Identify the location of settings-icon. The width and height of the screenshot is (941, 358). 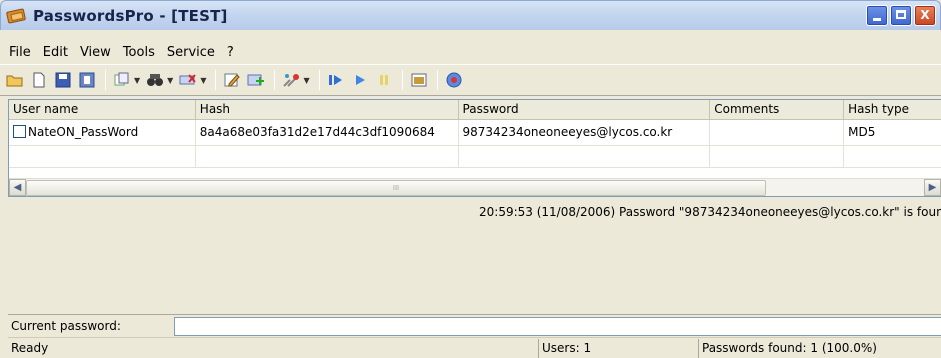
(419, 80).